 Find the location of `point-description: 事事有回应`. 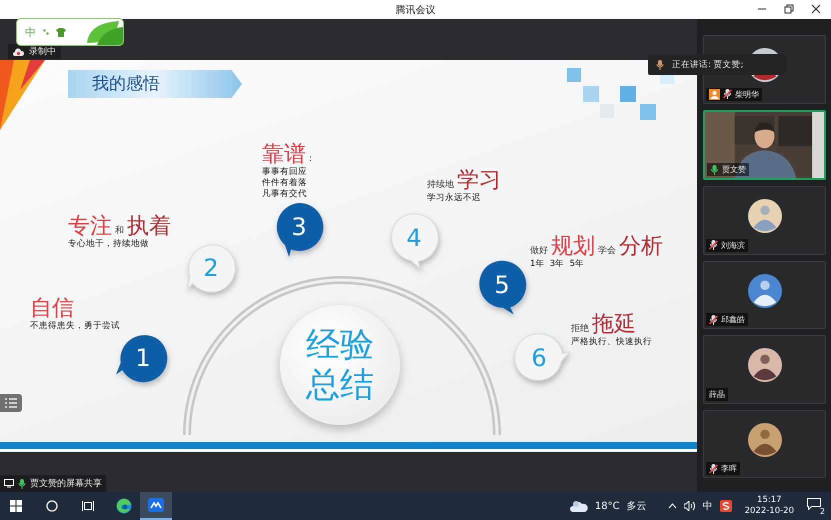

point-description: 事事有回应 is located at coordinates (285, 172).